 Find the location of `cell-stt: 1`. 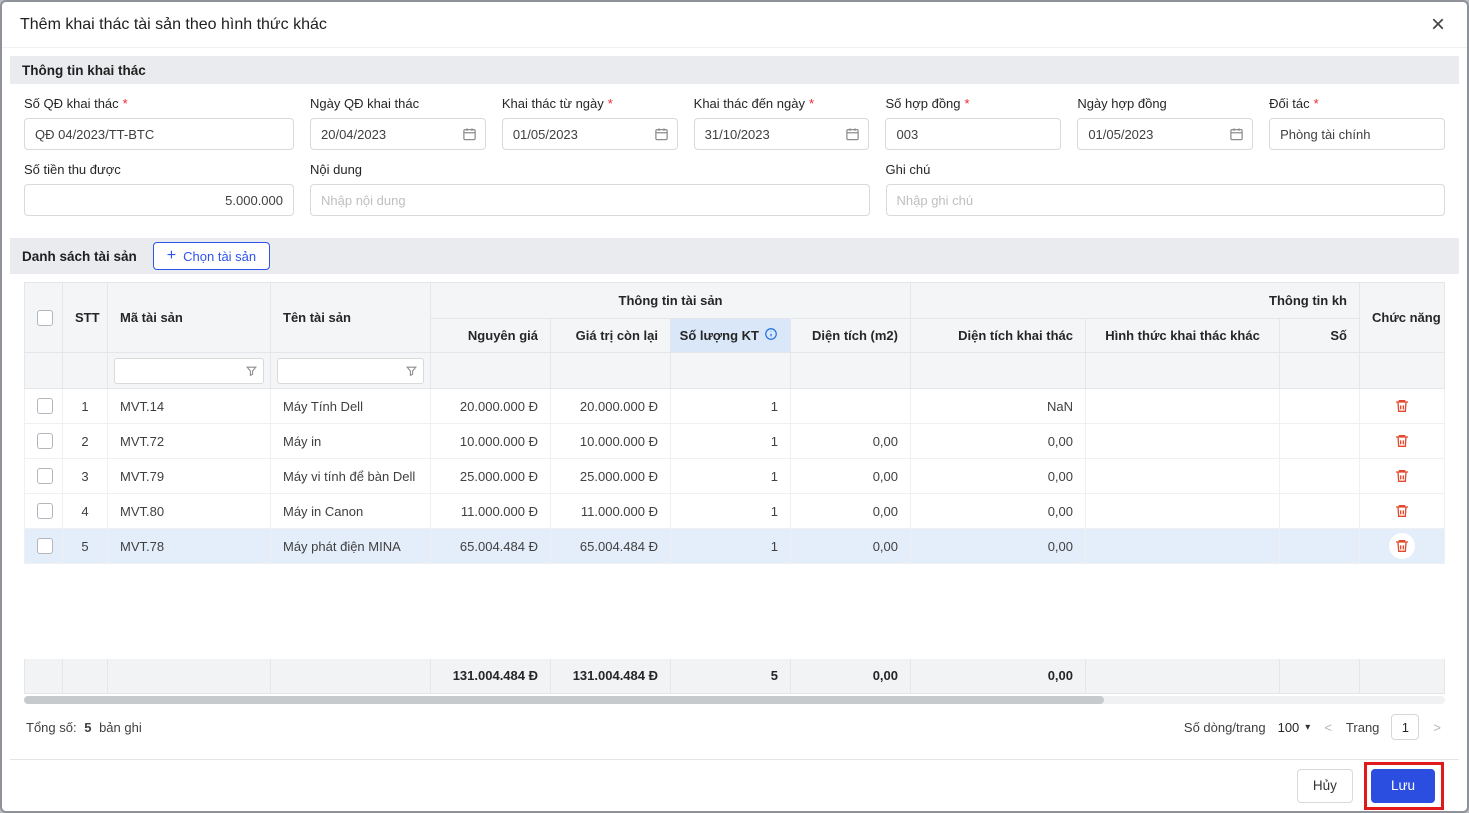

cell-stt: 1 is located at coordinates (85, 406).